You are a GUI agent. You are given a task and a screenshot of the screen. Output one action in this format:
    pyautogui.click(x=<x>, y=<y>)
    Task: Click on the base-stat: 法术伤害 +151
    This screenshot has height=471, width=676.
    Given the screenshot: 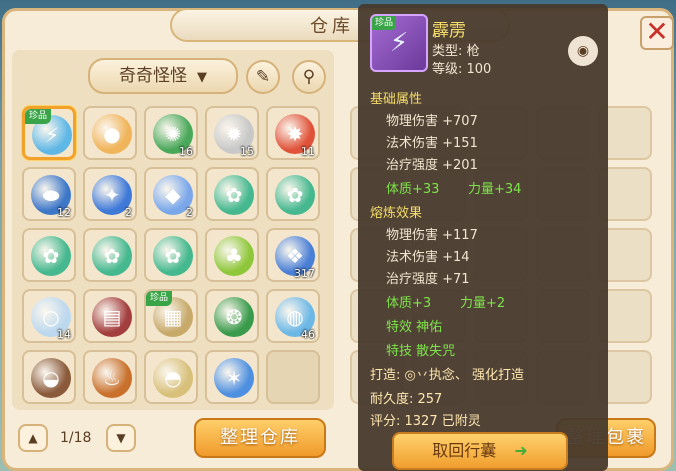 What is the action you would take?
    pyautogui.click(x=432, y=143)
    